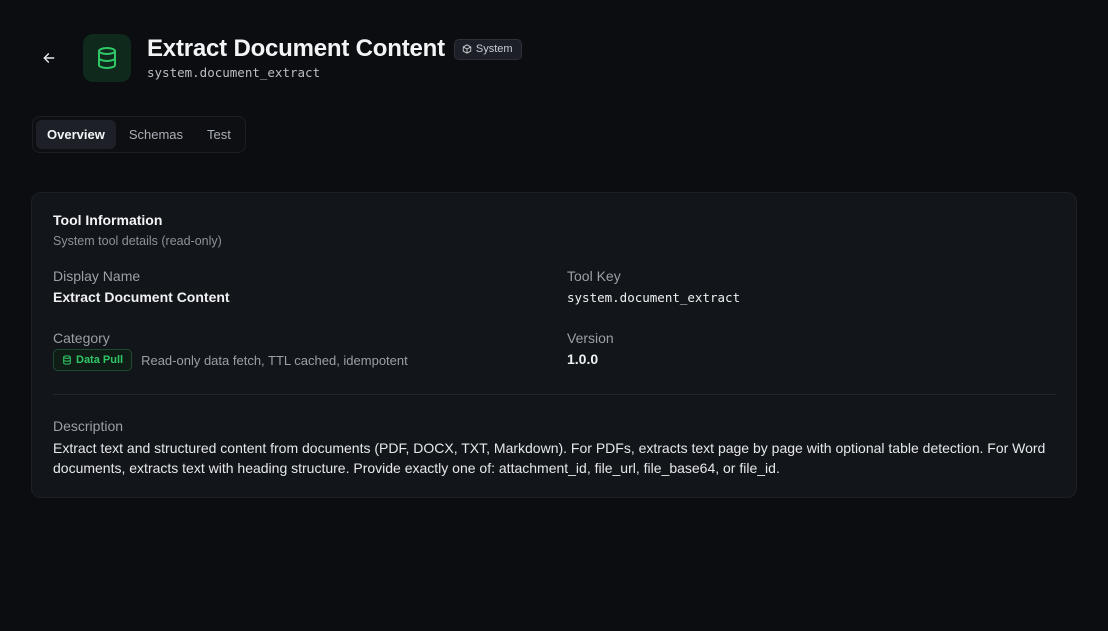  I want to click on system-badge: System, so click(487, 49).